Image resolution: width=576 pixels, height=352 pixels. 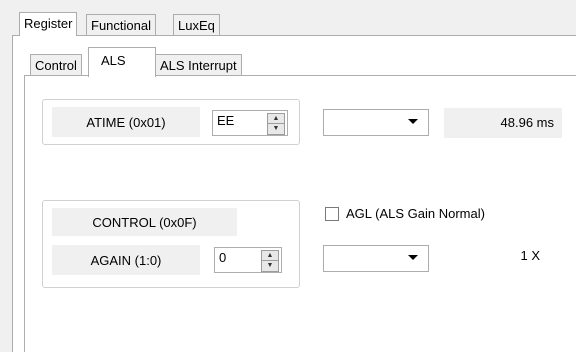 I want to click on tab-als-label: ALS, so click(x=113, y=60).